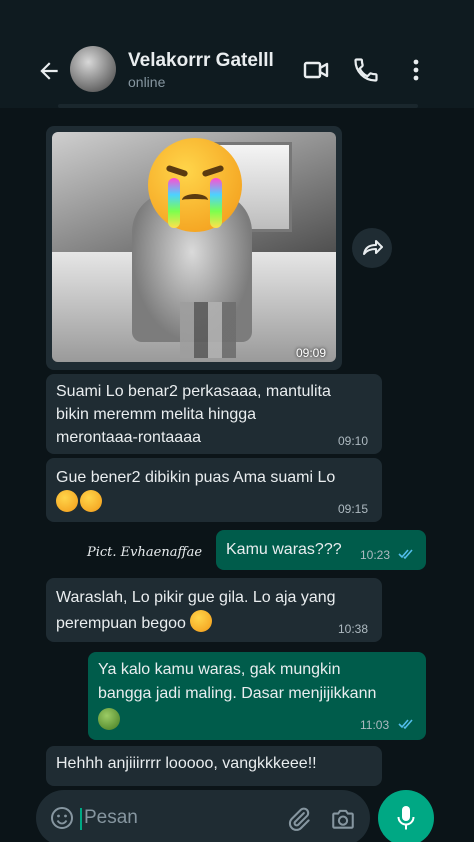 This screenshot has width=474, height=842. I want to click on message-bubble-outgoing: Kamu waras??? 10:23, so click(321, 550).